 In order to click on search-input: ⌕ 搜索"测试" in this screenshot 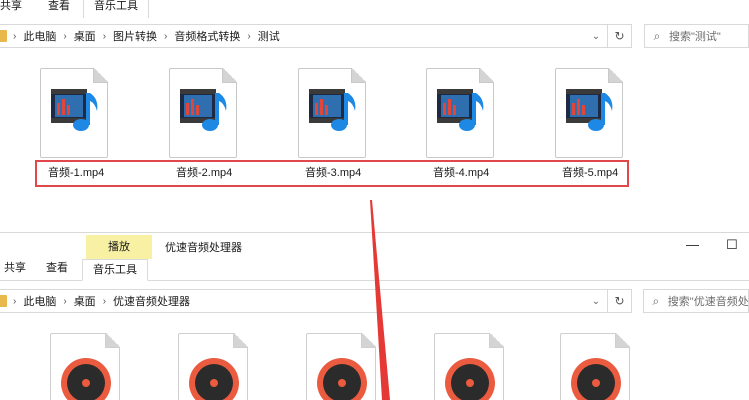, I will do `click(696, 36)`.